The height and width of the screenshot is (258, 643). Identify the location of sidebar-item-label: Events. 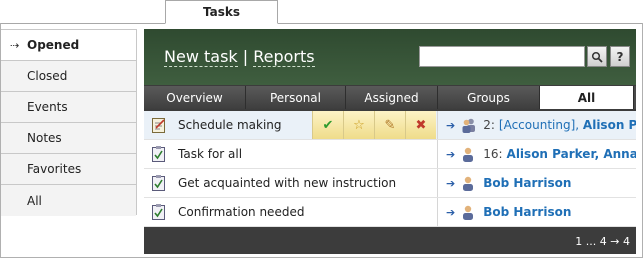
(47, 107).